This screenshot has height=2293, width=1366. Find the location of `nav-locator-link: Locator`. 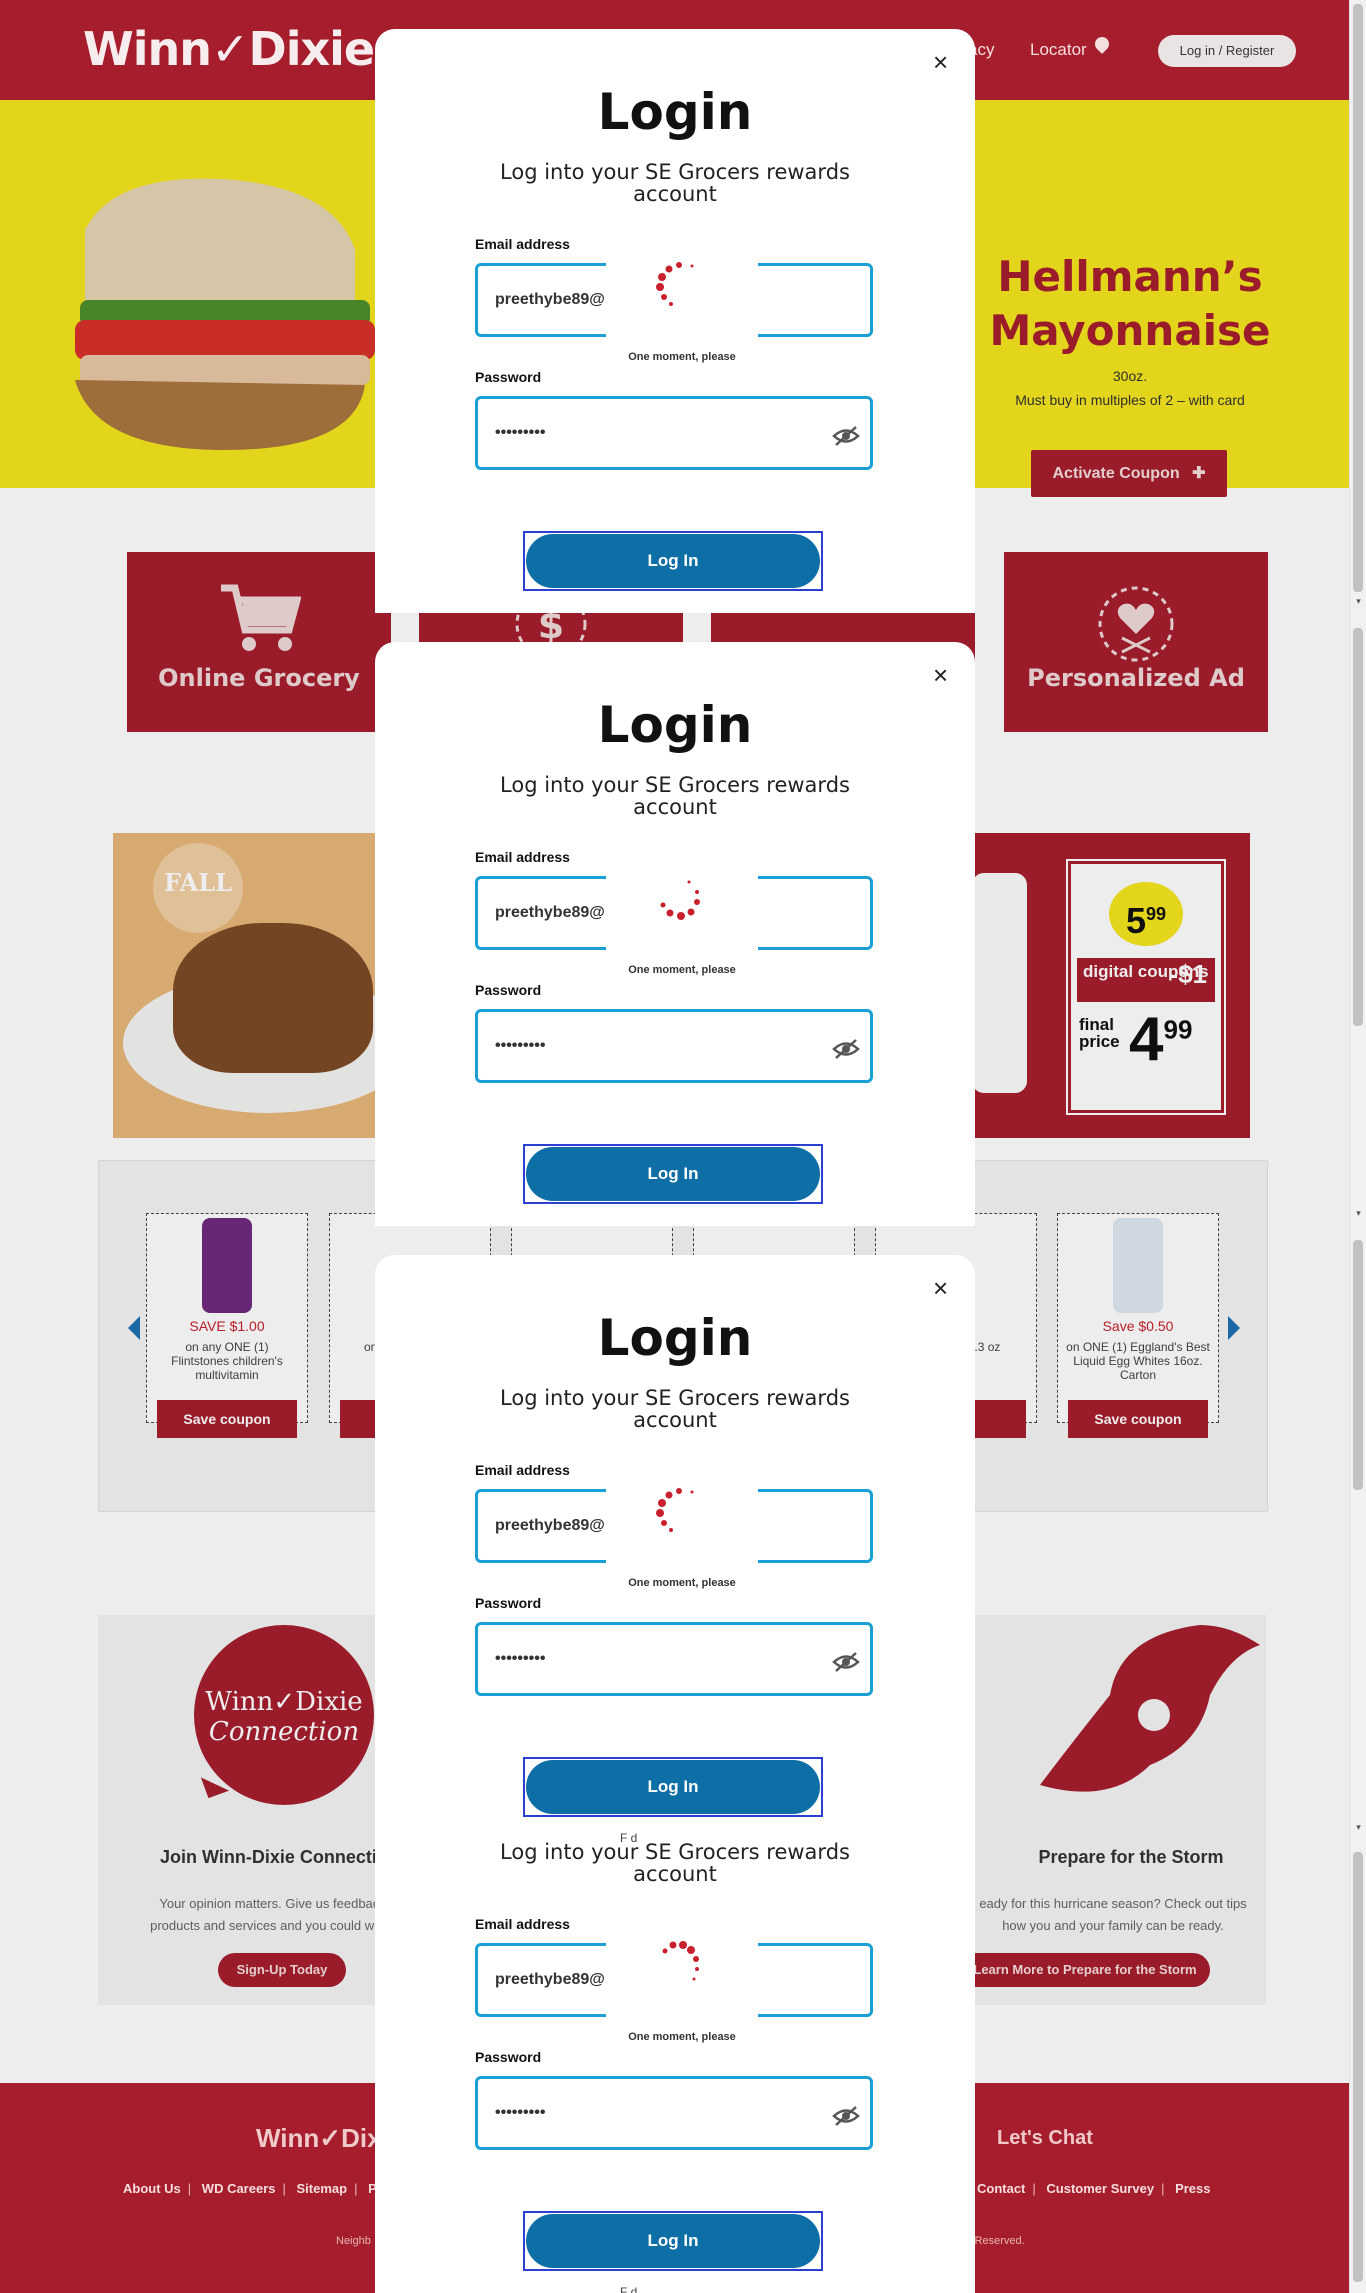

nav-locator-link: Locator is located at coordinates (1058, 50).